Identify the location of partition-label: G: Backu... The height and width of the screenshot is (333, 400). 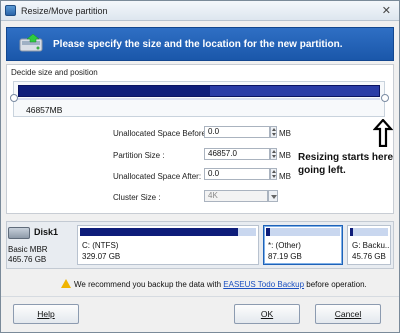
(371, 245).